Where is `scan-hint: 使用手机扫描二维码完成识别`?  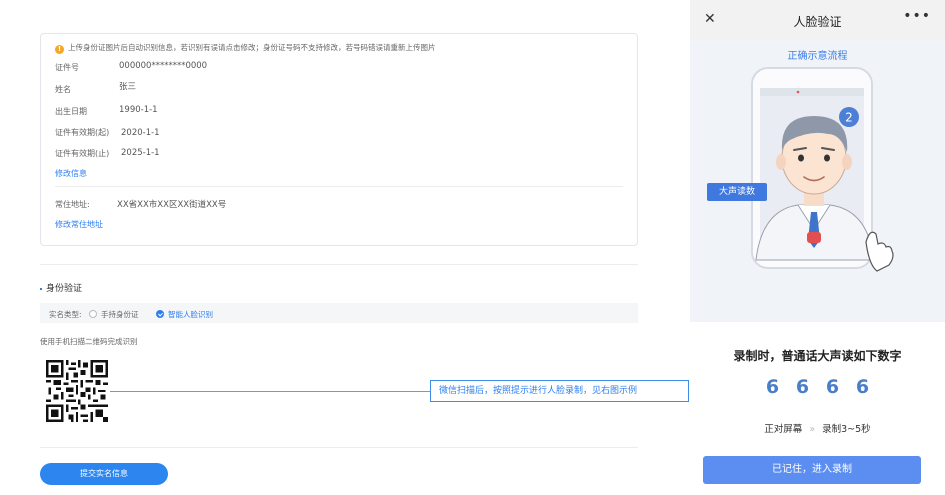 scan-hint: 使用手机扫描二维码完成识别 is located at coordinates (89, 341).